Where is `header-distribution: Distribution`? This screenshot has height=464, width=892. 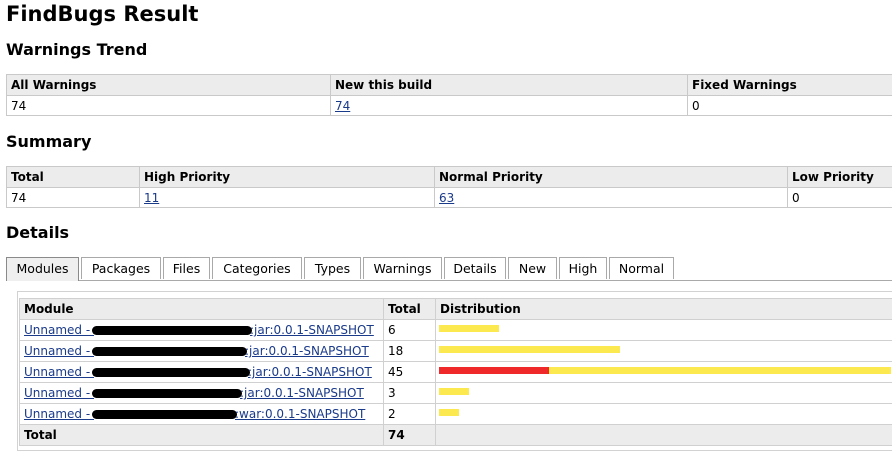
header-distribution: Distribution is located at coordinates (663, 309).